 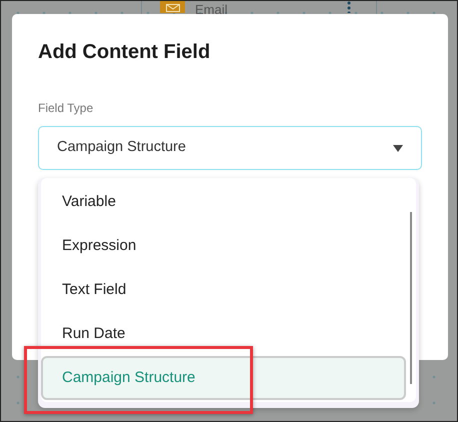 I want to click on node-label: Email, so click(x=211, y=10).